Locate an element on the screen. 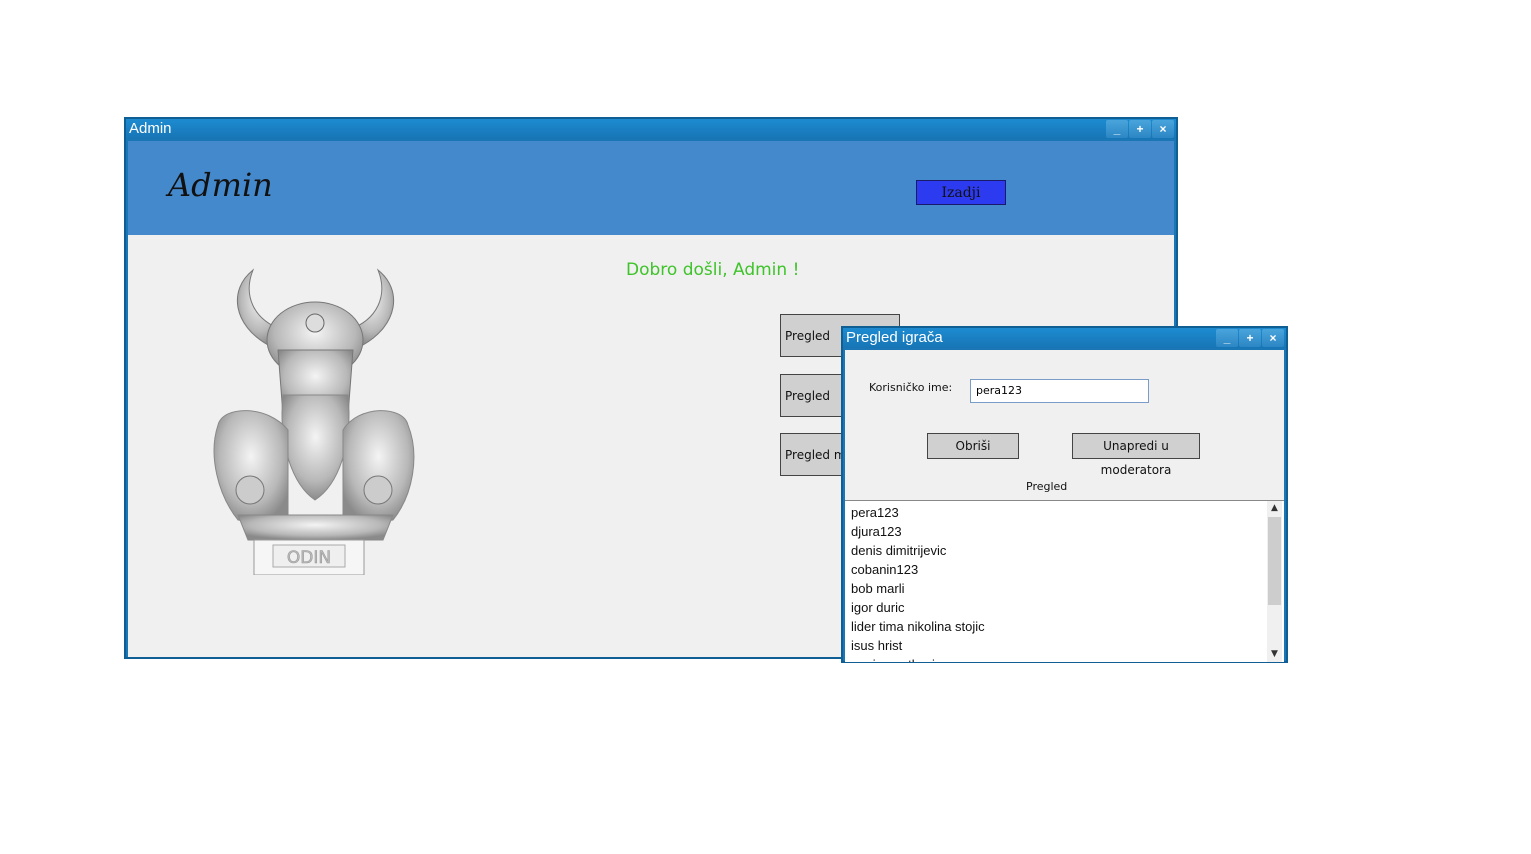 Image resolution: width=1531 pixels, height=854 pixels. scroll-down-icon: ▼ is located at coordinates (1274, 654).